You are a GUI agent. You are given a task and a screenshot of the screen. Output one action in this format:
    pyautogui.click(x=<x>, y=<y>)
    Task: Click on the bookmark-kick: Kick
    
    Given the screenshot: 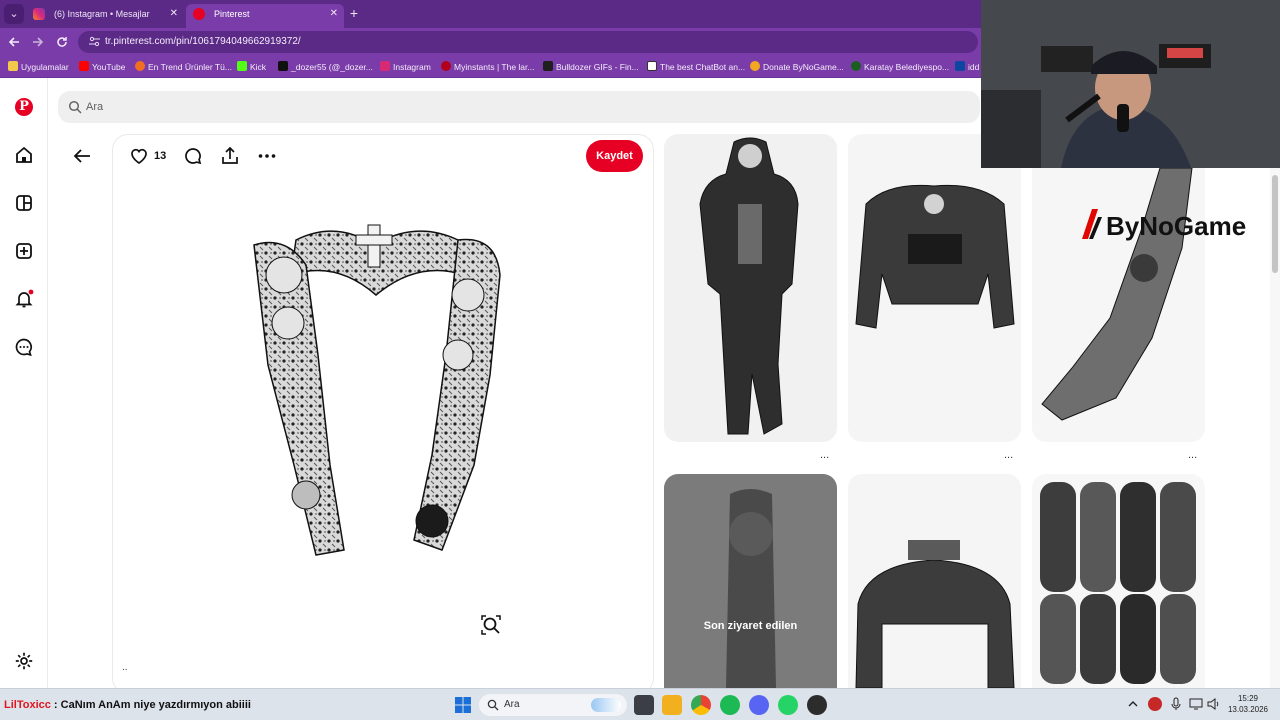 What is the action you would take?
    pyautogui.click(x=251, y=67)
    